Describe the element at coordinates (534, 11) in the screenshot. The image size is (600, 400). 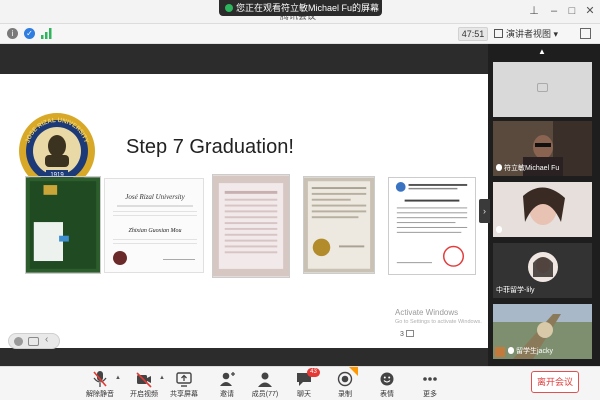
I see `pin-icon: ⊥` at that location.